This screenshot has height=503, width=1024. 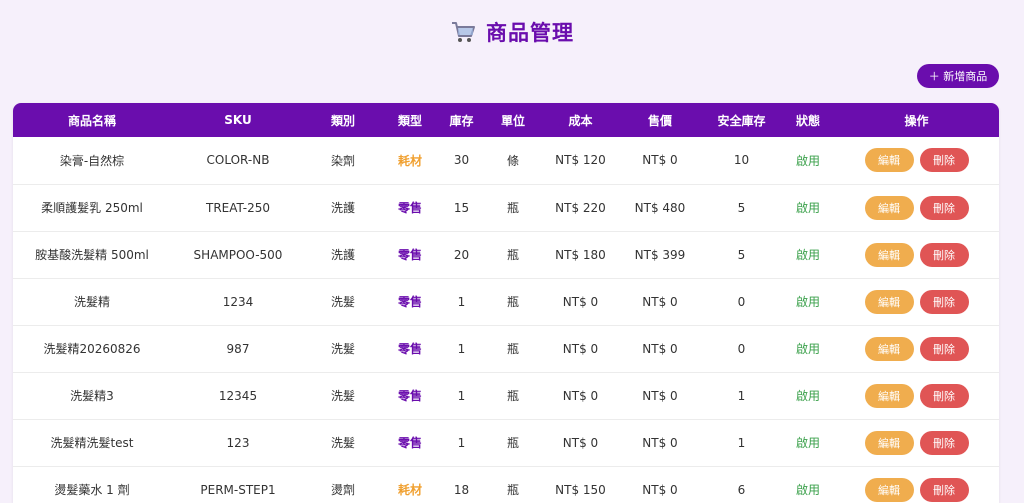 I want to click on page-header: 商品管理, so click(x=512, y=30).